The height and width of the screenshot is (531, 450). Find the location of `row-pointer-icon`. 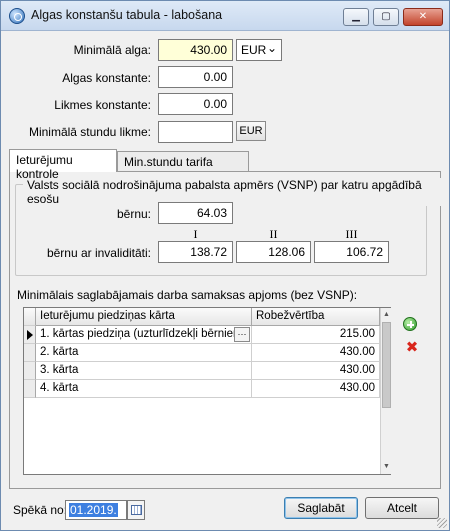

row-pointer-icon is located at coordinates (30, 335).